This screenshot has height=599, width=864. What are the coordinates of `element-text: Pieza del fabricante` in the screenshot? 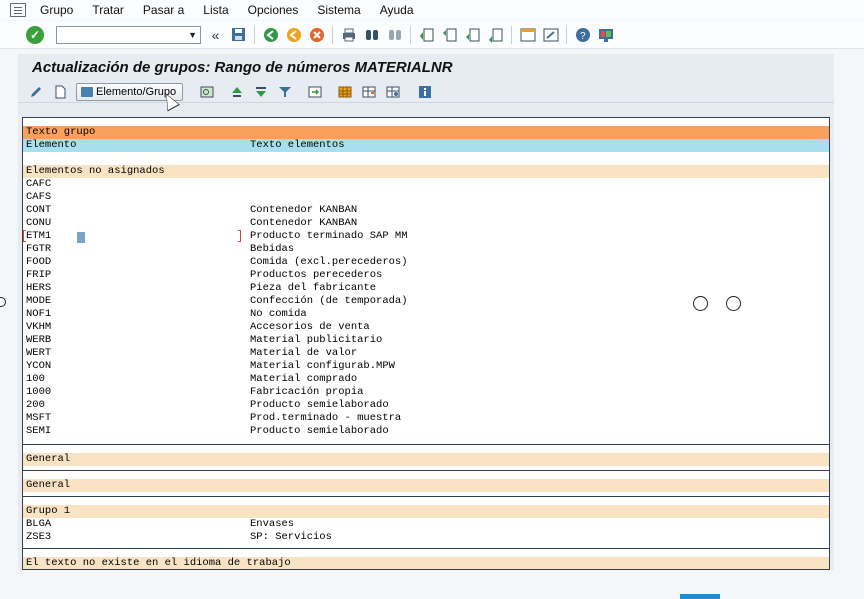 It's located at (313, 288).